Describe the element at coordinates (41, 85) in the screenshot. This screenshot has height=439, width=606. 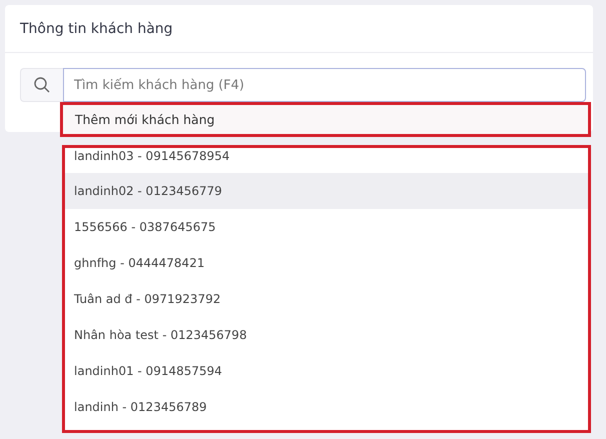
I see `search-icon` at that location.